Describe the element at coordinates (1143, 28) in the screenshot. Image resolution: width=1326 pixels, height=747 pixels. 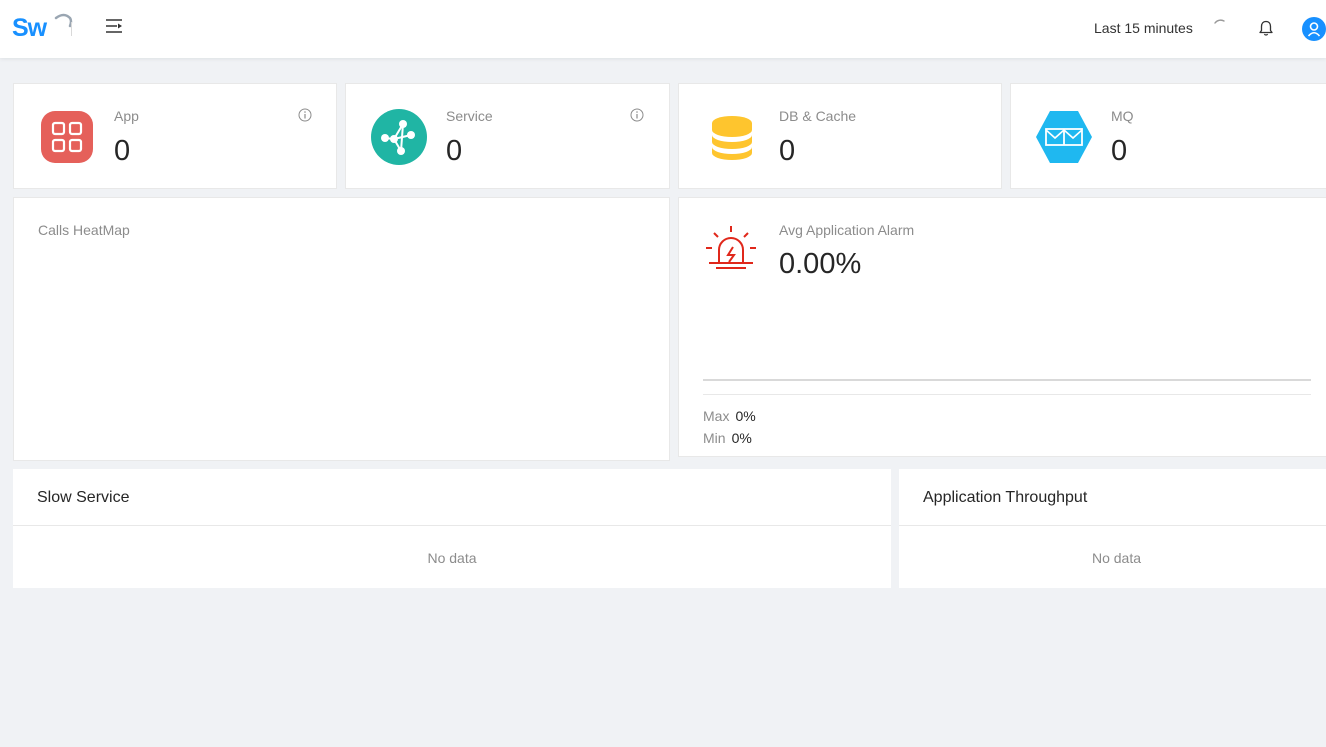
I see `time-range-selector: Last 15 minutes` at that location.